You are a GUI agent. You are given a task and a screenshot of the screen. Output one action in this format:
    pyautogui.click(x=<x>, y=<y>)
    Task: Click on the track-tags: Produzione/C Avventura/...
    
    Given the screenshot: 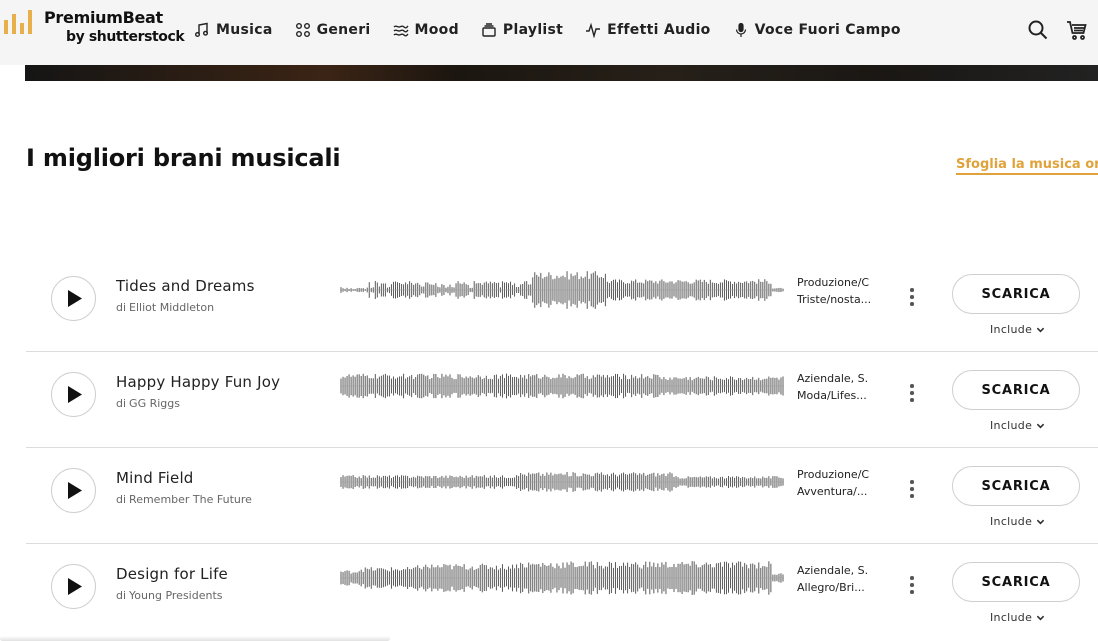 What is the action you would take?
    pyautogui.click(x=837, y=483)
    